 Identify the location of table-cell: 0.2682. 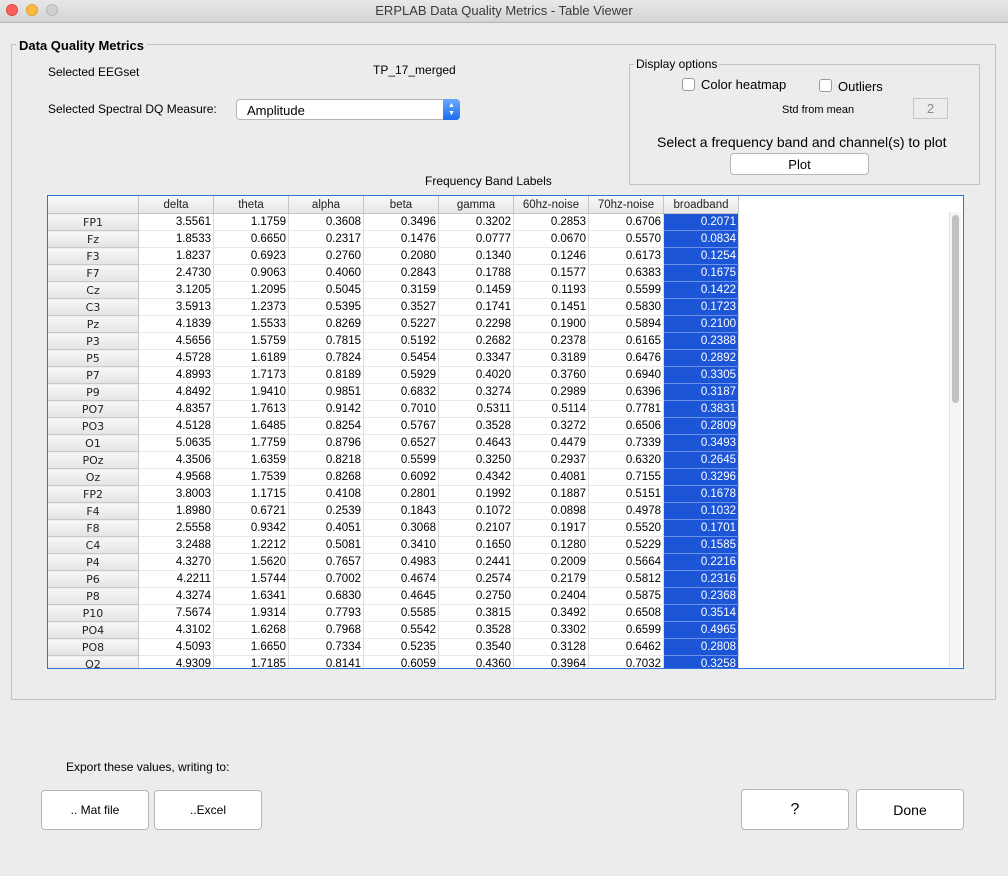
(476, 341).